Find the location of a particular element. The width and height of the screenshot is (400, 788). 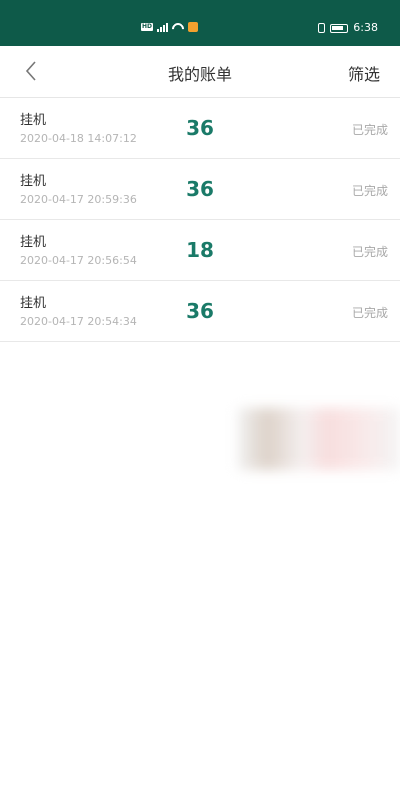

nav-bar: 我的账单 筛选 is located at coordinates (200, 72).